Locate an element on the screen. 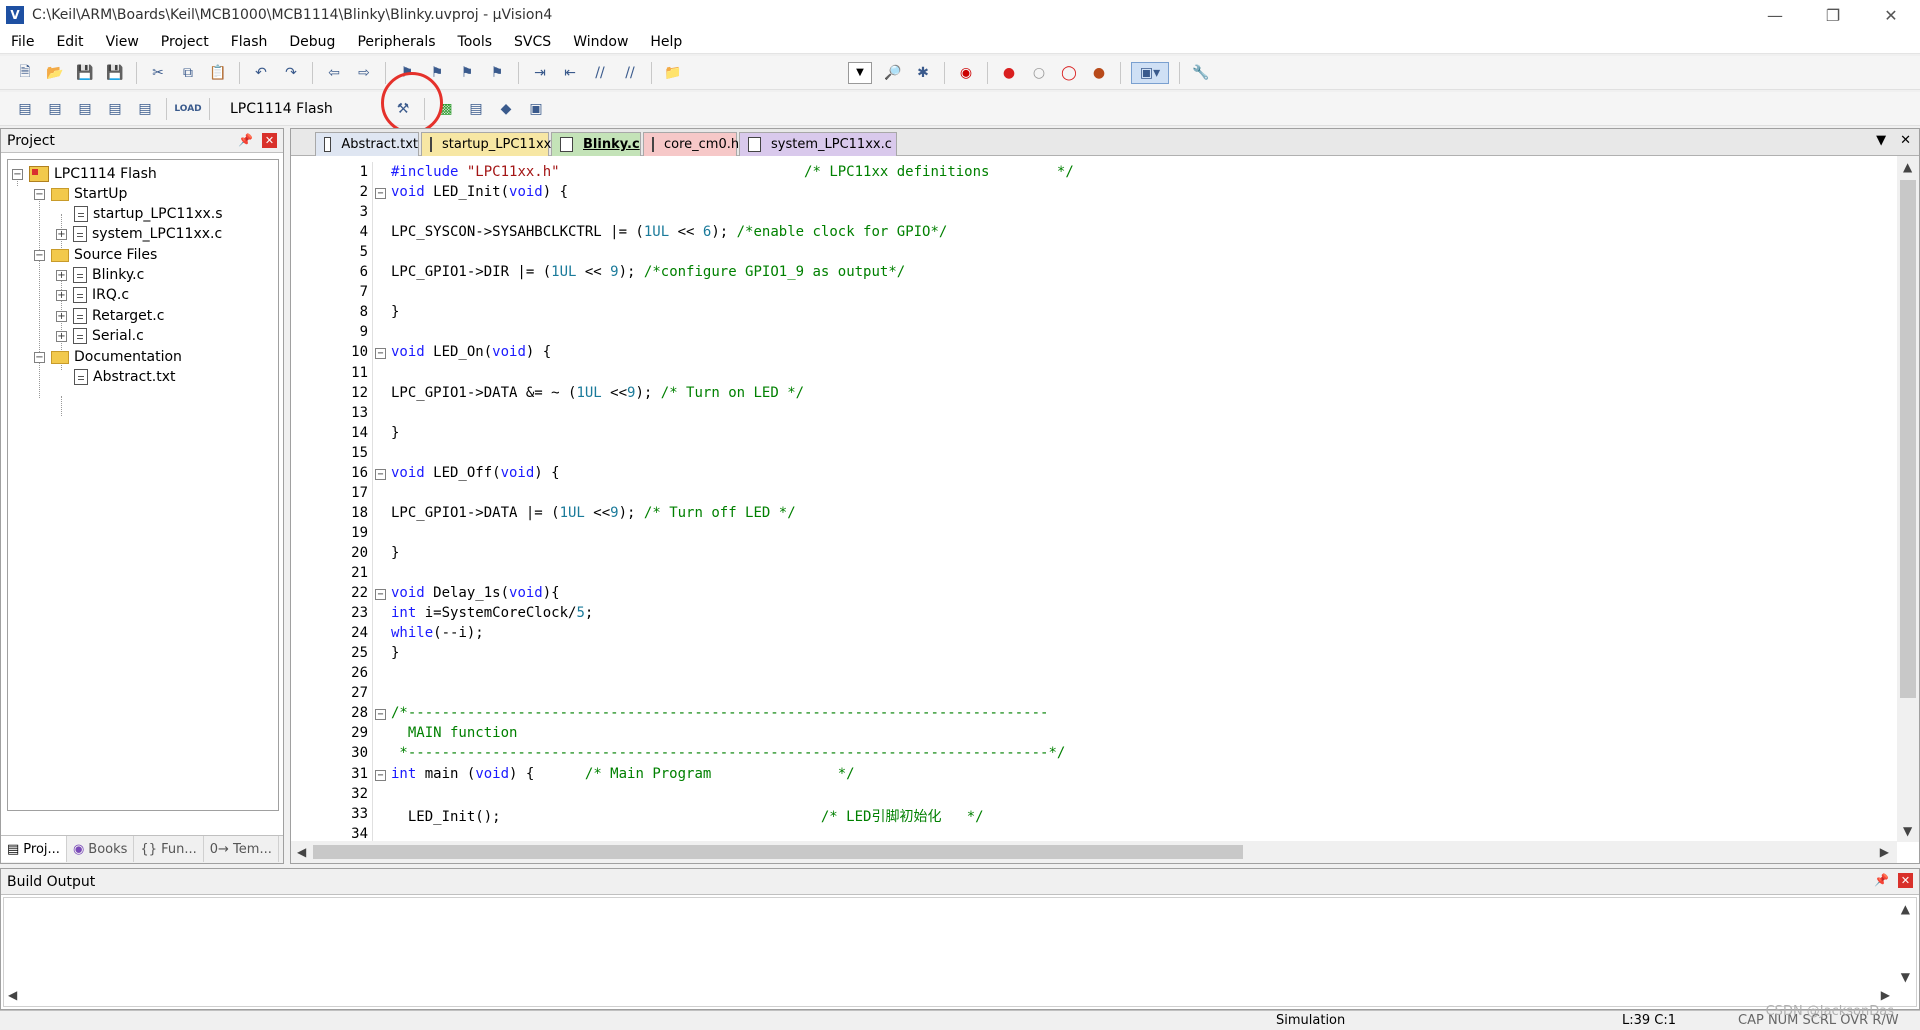 Image resolution: width=1920 pixels, height=1030 pixels. target-select: LPC1114 Flash is located at coordinates (311, 109).